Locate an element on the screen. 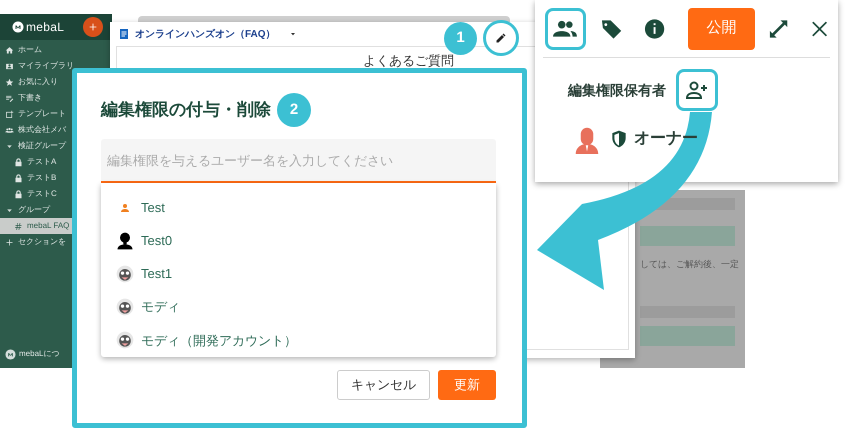 This screenshot has height=431, width=845. document-title: オンラインハンズオン（FAQ） is located at coordinates (205, 35).